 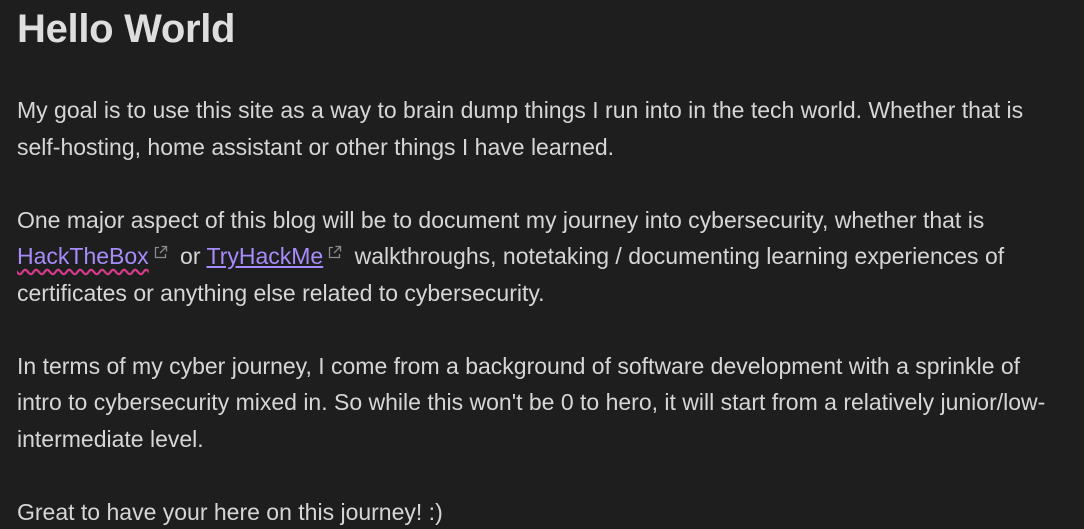 I want to click on hackthebox-link: HackTheBox, so click(x=83, y=256).